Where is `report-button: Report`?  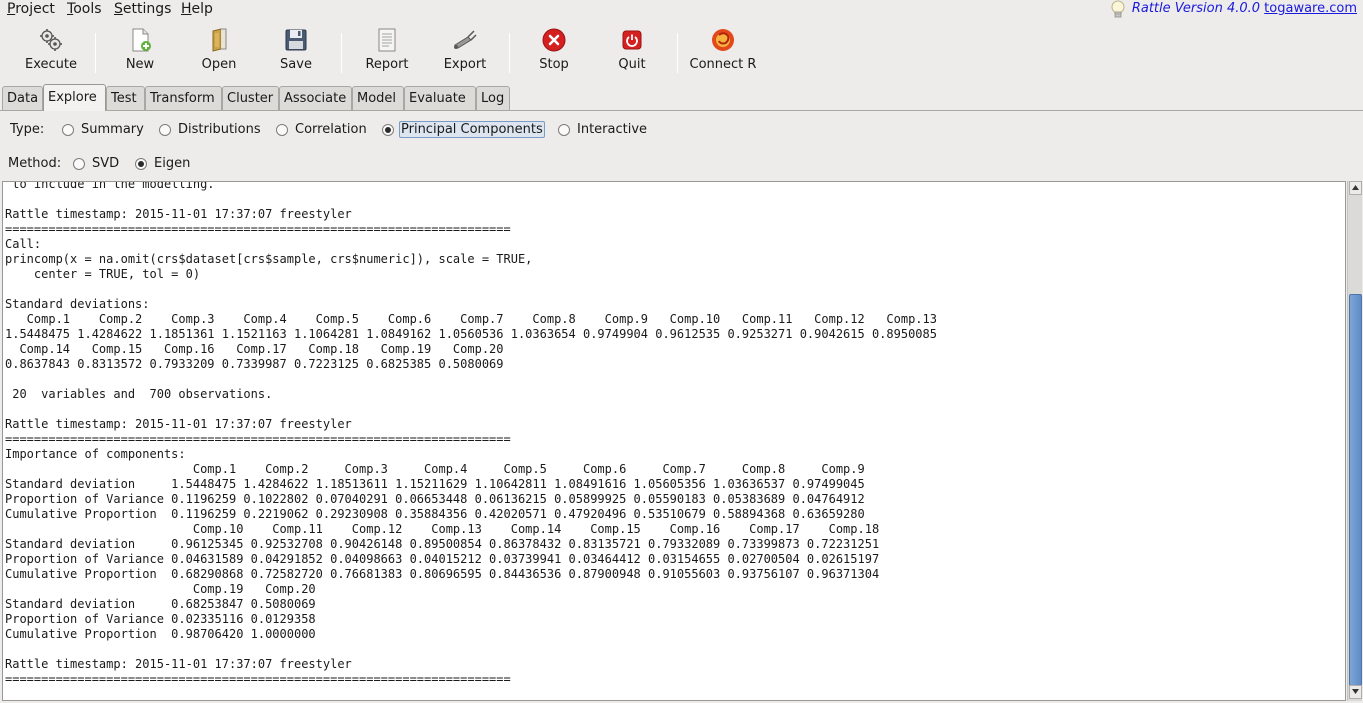 report-button: Report is located at coordinates (387, 51).